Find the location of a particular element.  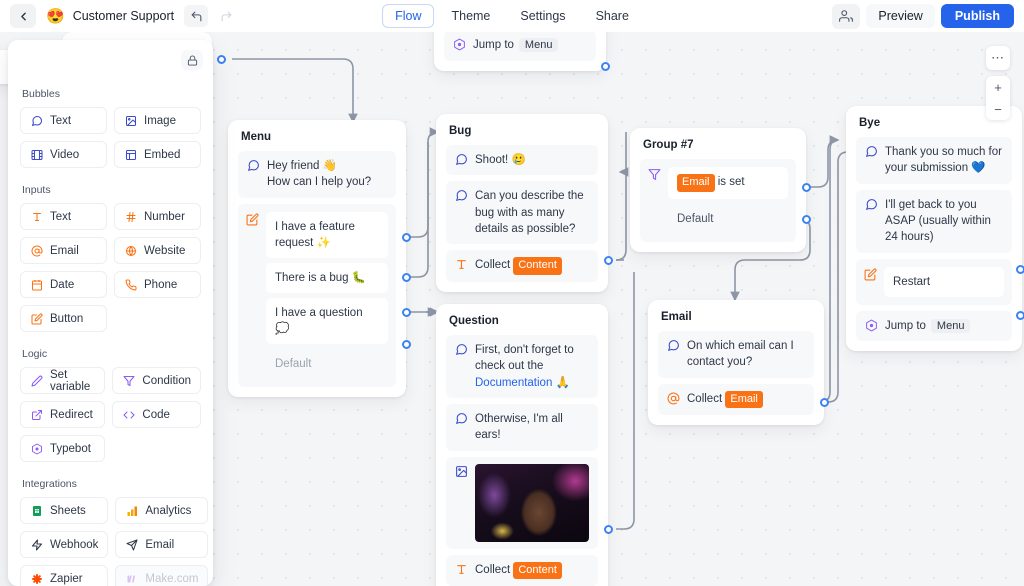

sidebar-block-number-input: Number is located at coordinates (157, 216).